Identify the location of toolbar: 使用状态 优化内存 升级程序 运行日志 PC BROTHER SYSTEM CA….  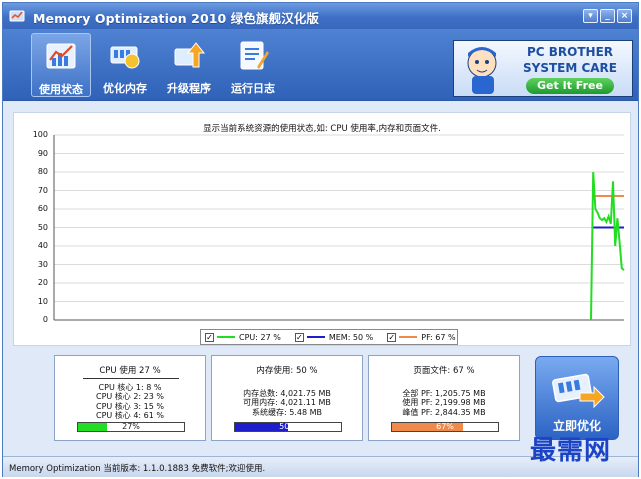
(320, 65).